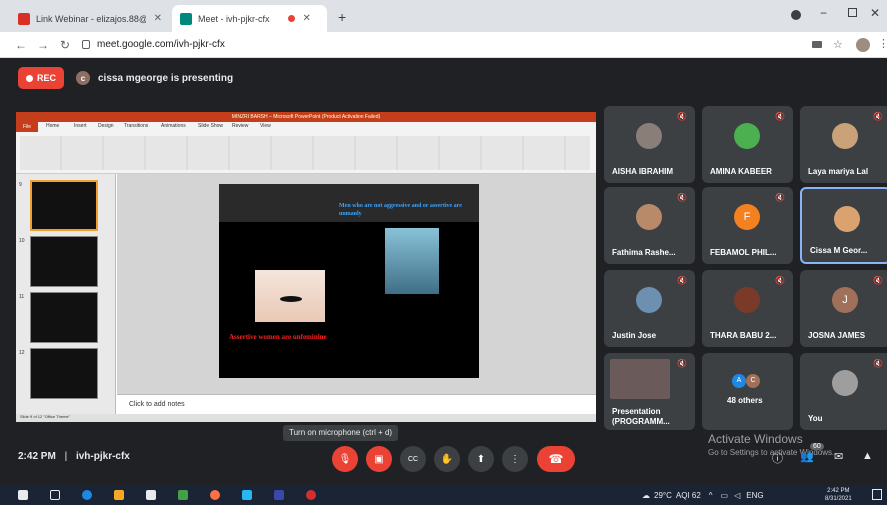 The height and width of the screenshot is (505, 887). Describe the element at coordinates (843, 308) in the screenshot. I see `participant-tile: J 🔇 JOSNA JAMES` at that location.